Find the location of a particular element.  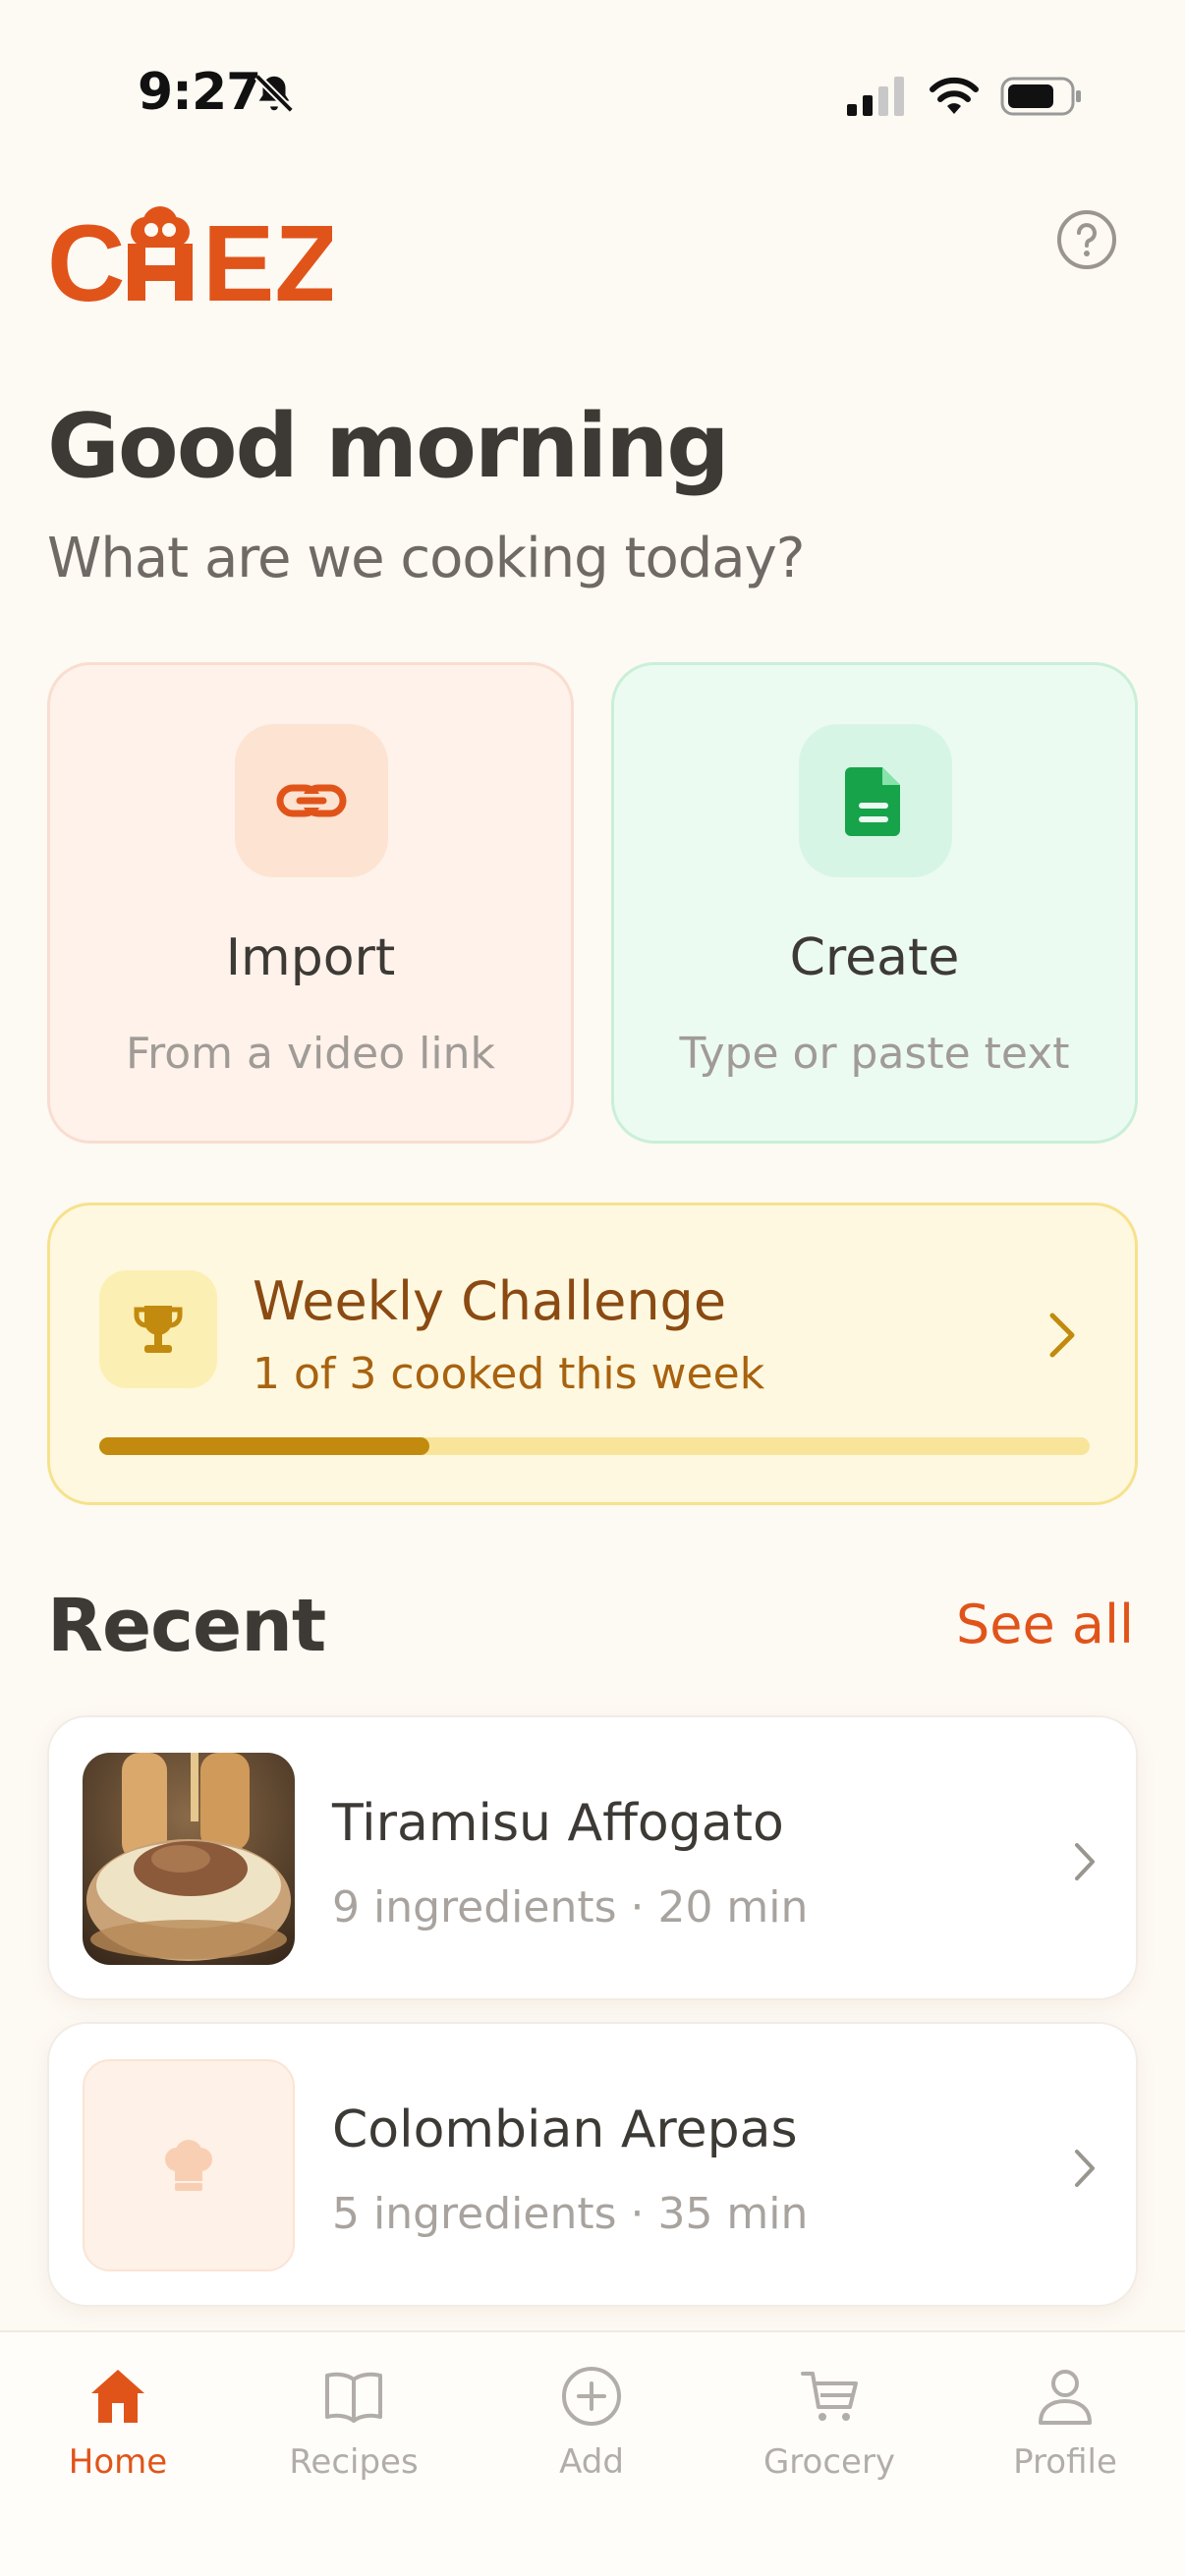

tab-label: Add is located at coordinates (592, 2462).